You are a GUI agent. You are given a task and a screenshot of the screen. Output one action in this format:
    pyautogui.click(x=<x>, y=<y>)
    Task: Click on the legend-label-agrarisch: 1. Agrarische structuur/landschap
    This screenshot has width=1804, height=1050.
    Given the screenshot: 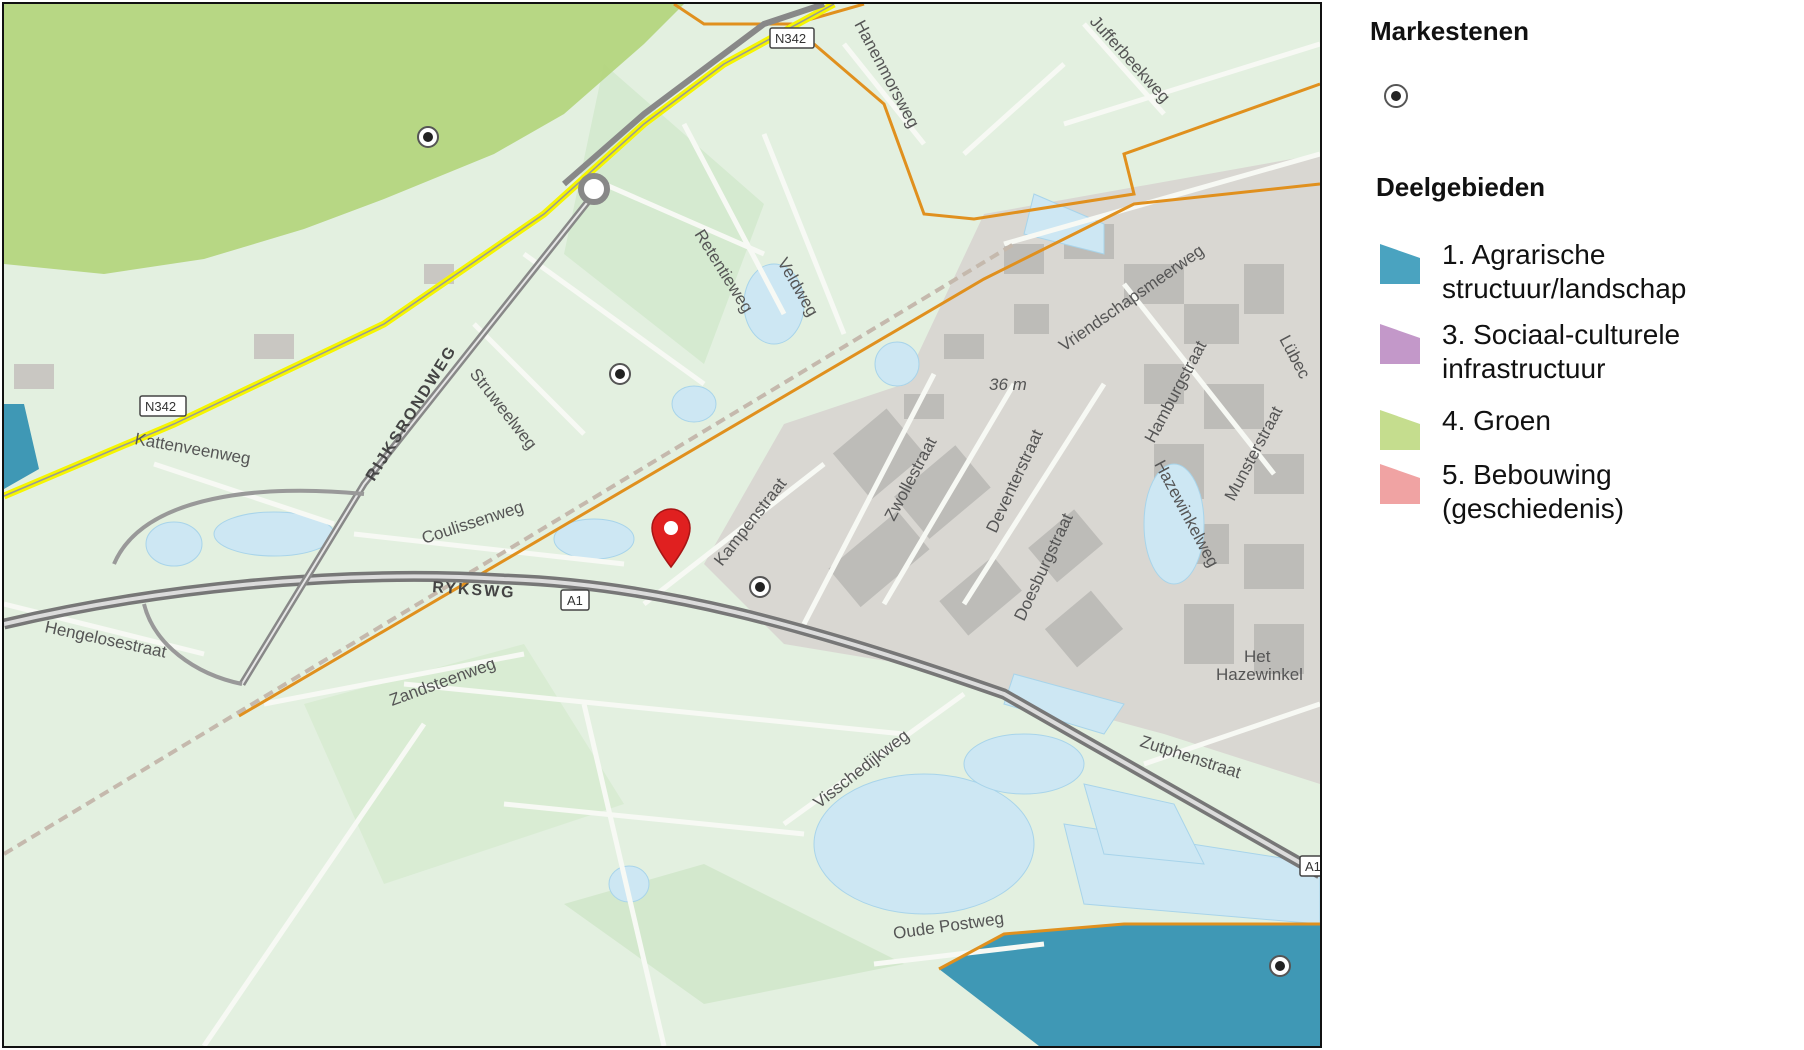 What is the action you would take?
    pyautogui.click(x=1564, y=271)
    